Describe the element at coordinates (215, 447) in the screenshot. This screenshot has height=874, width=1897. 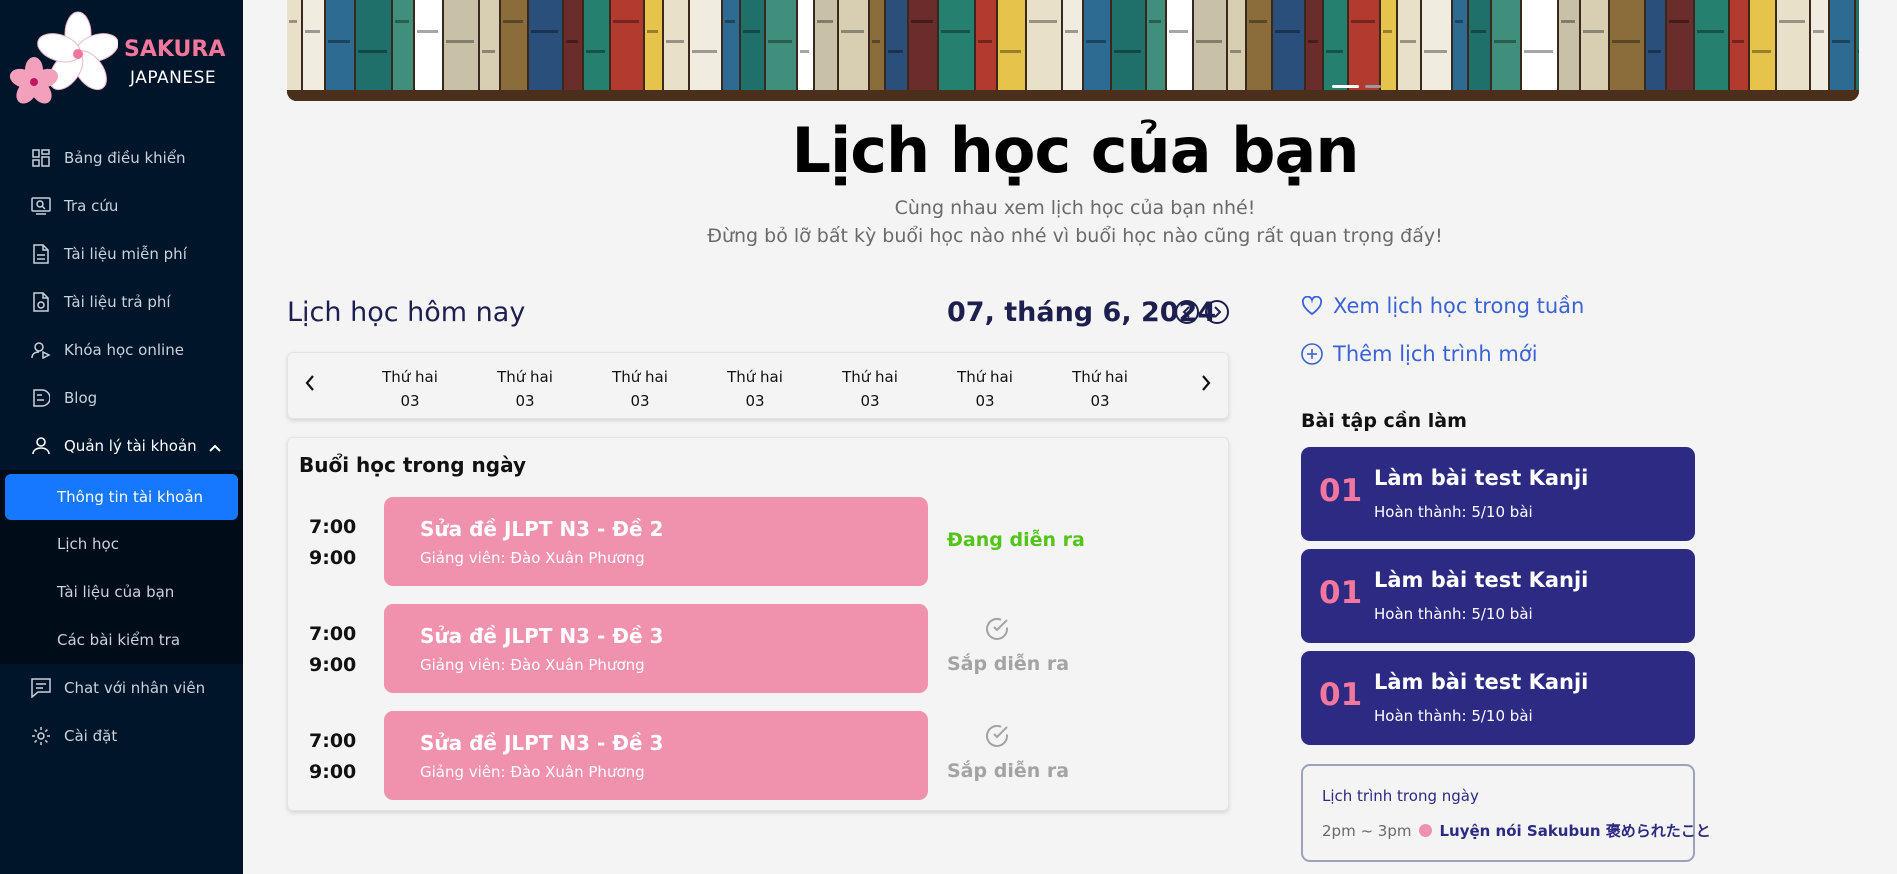
I see `chevron-up-icon` at that location.